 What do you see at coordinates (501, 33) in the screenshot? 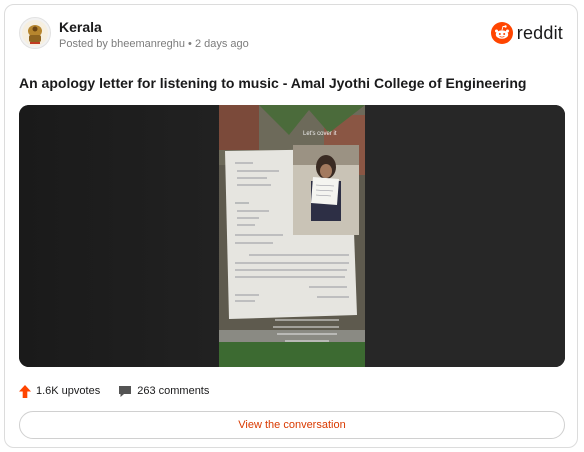
I see `reddit-alien-icon` at bounding box center [501, 33].